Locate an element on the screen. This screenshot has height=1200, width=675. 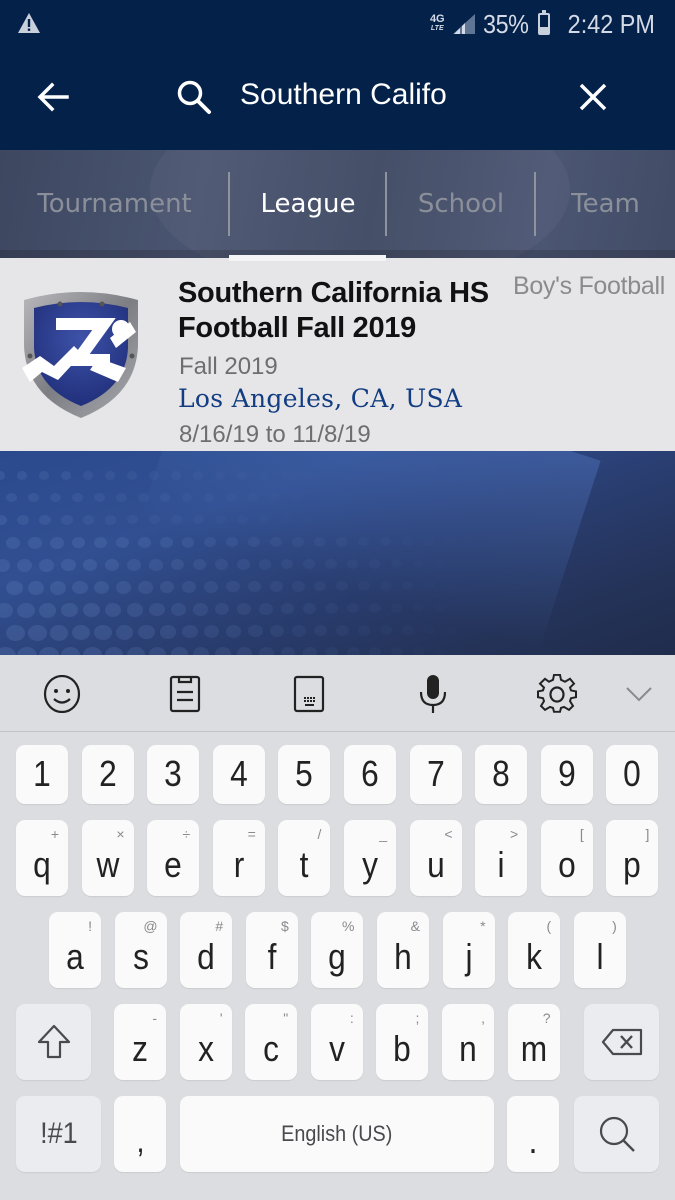
keyboard-mode-button is located at coordinates (309, 694).